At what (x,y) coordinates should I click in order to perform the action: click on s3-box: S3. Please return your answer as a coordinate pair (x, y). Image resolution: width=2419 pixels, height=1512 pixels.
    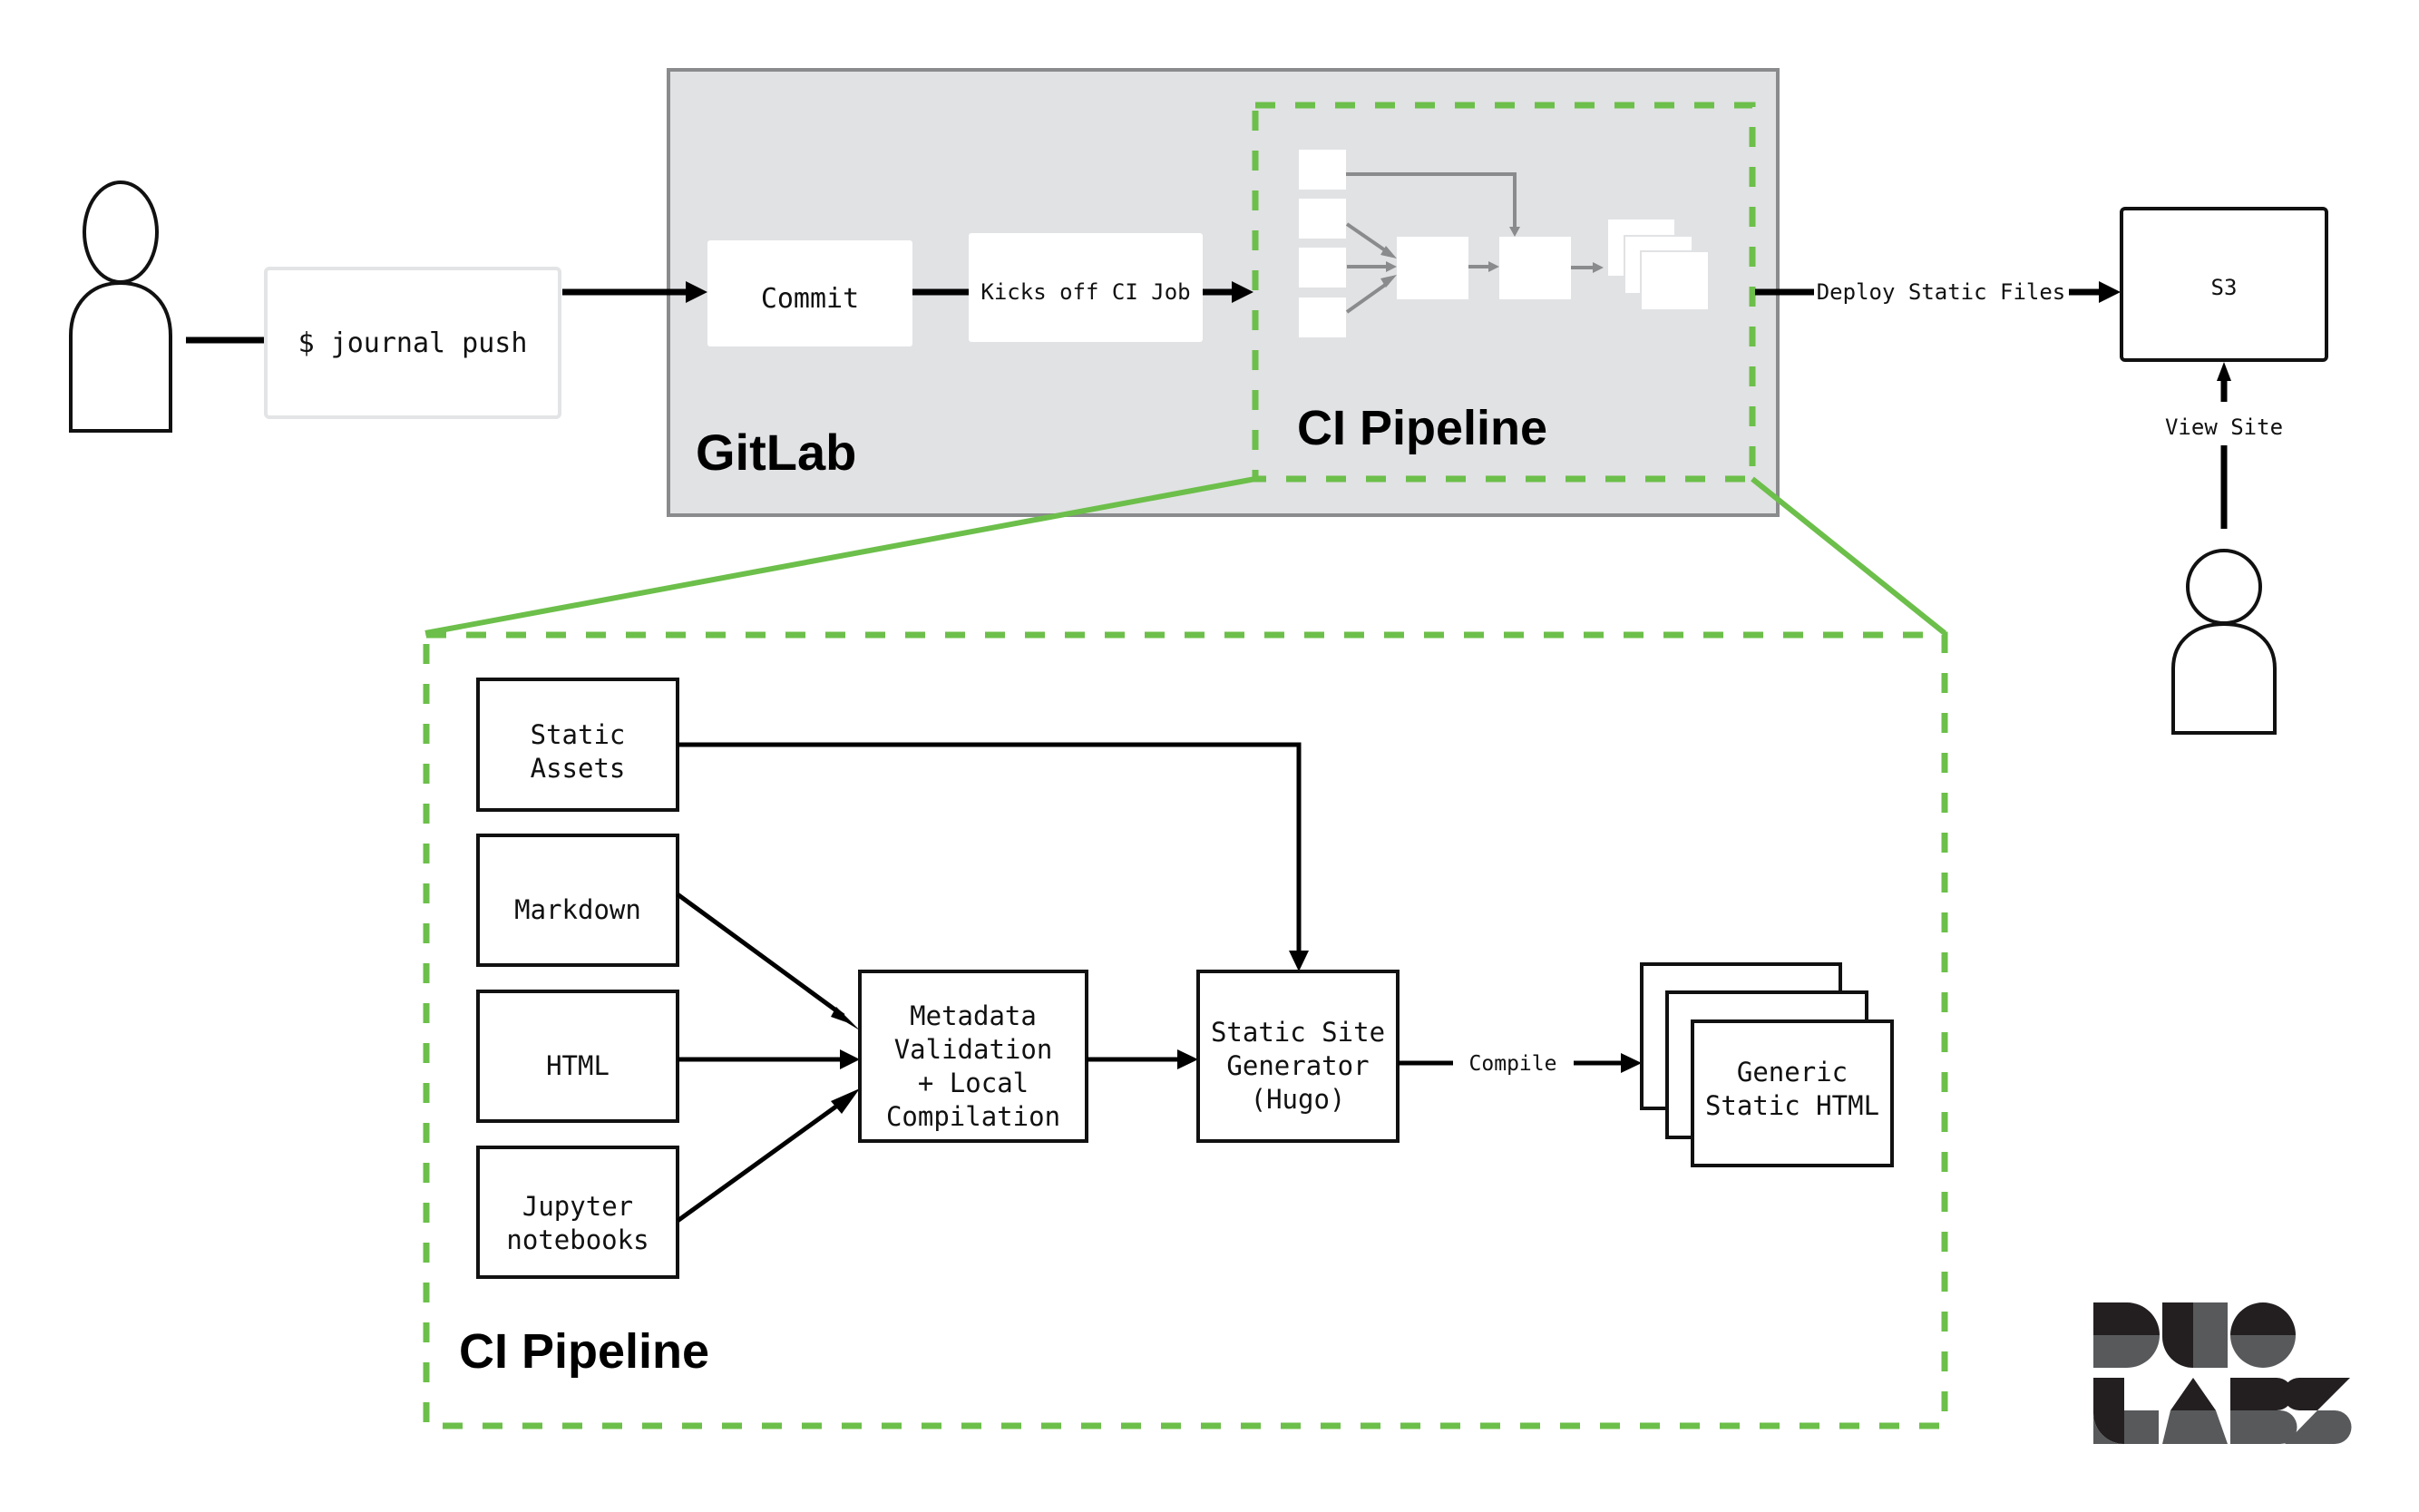
    Looking at the image, I should click on (2224, 284).